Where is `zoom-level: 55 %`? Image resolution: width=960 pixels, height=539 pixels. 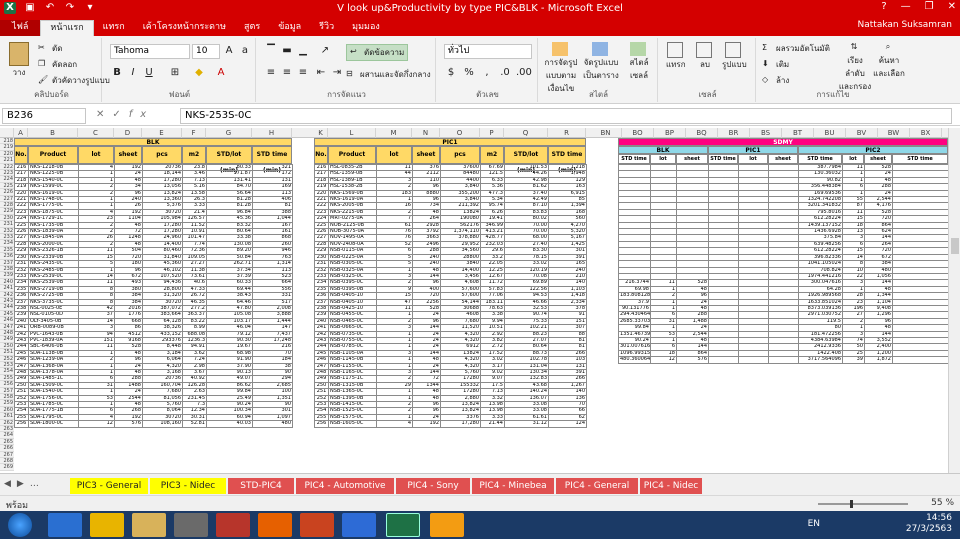 zoom-level: 55 % is located at coordinates (942, 503).